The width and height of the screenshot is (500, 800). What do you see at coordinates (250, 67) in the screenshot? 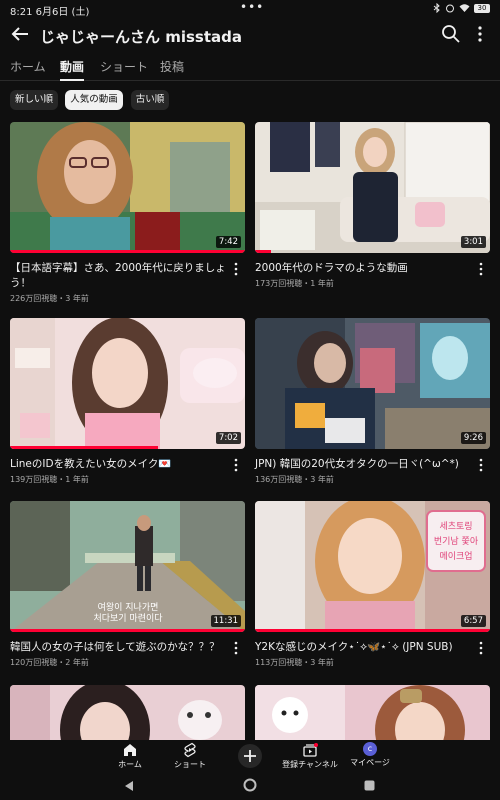
I see `channel-tabs: ホーム 動画 ショート 投稿` at bounding box center [250, 67].